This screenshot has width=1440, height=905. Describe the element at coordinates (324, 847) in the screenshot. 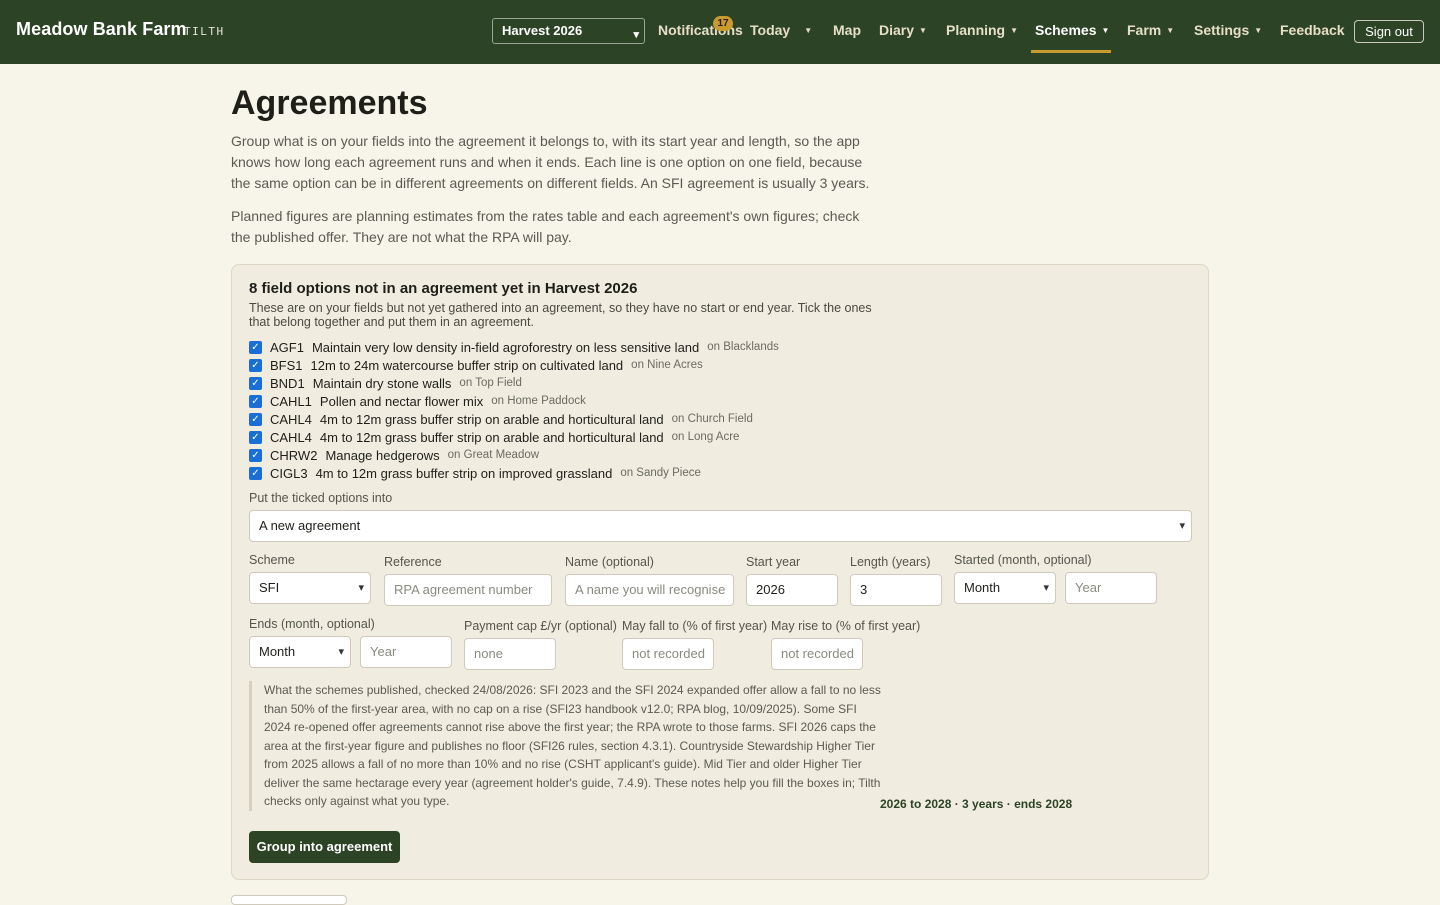

I see `group-into-agreement-button: Group into agreement` at that location.